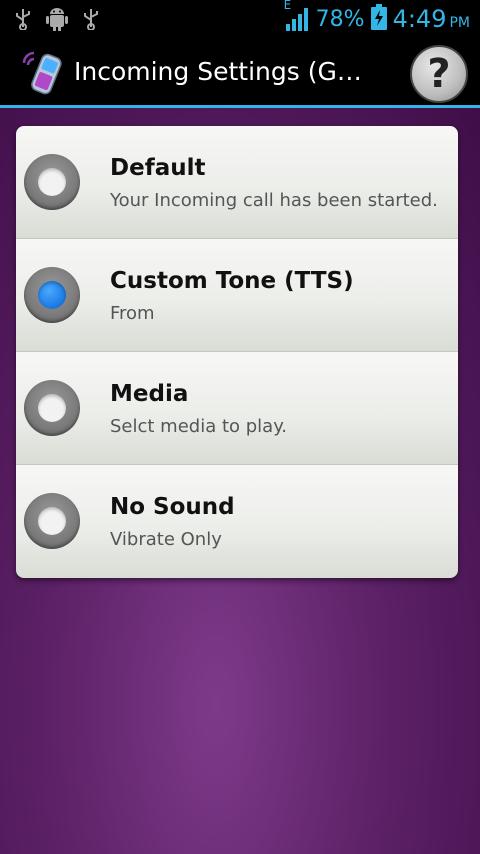  What do you see at coordinates (297, 16) in the screenshot?
I see `signal-icon: E` at bounding box center [297, 16].